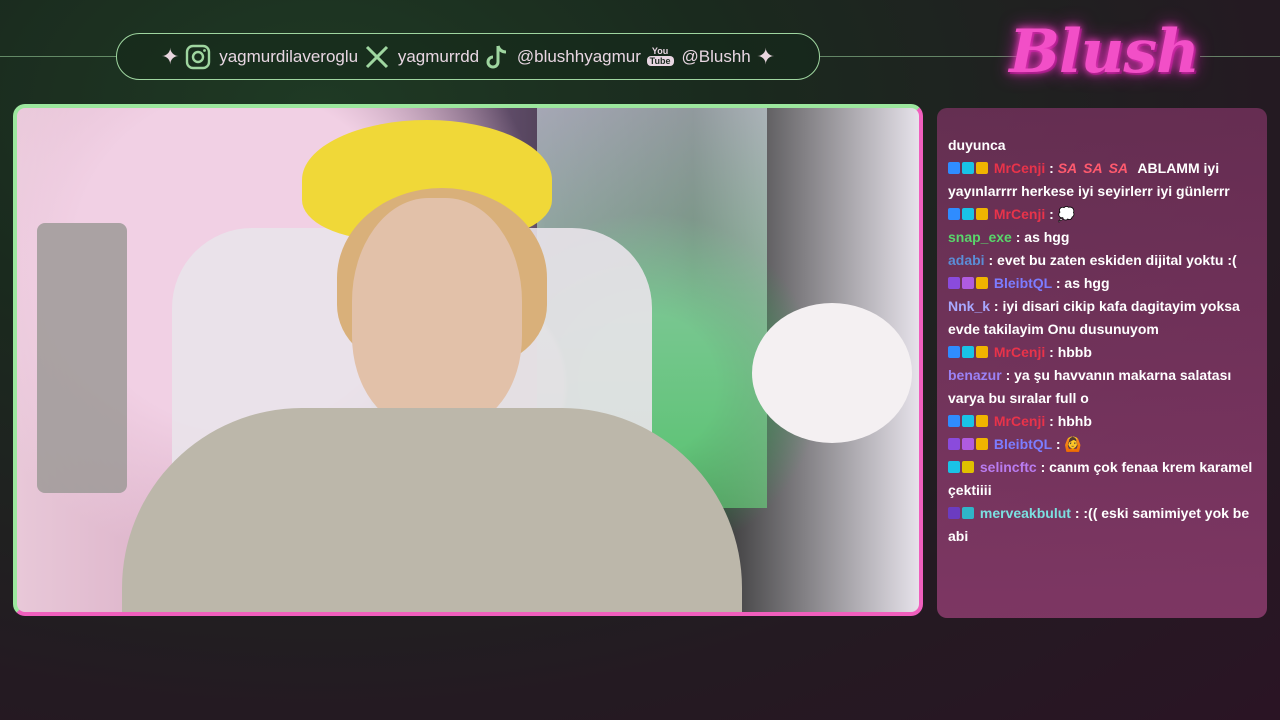 The height and width of the screenshot is (720, 1280). What do you see at coordinates (980, 237) in the screenshot?
I see `chat-username: snap_exe` at bounding box center [980, 237].